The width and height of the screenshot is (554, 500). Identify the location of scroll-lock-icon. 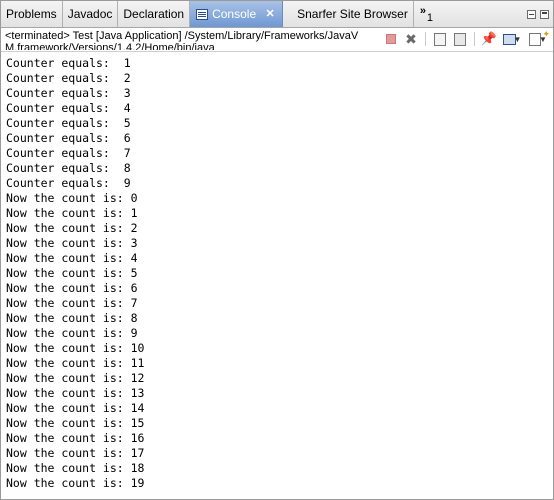
(460, 39).